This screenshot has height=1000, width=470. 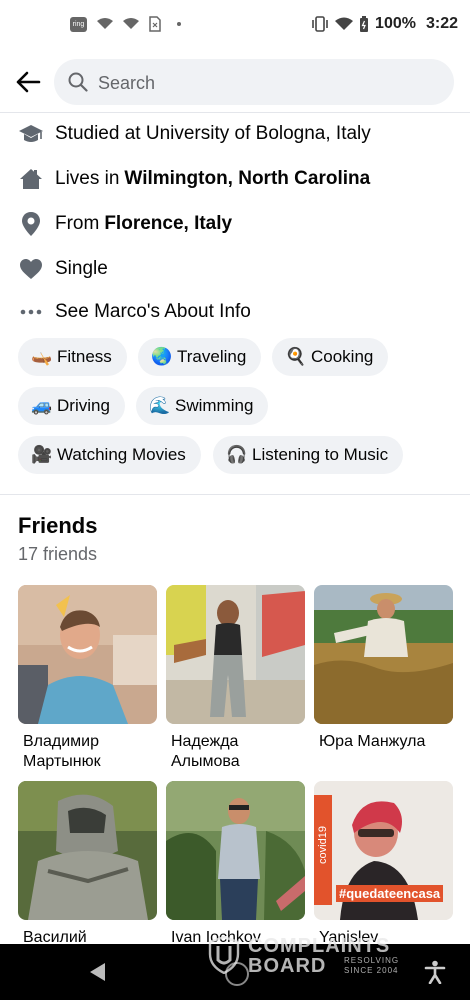 What do you see at coordinates (320, 454) in the screenshot?
I see `hobby-label: Listening to Music` at bounding box center [320, 454].